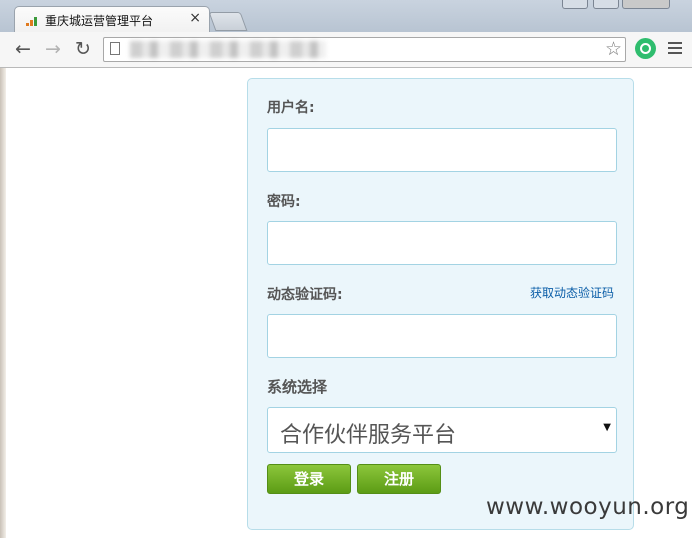 Image resolution: width=692 pixels, height=538 pixels. I want to click on browser-toolbar: ← → ↻ ☆, so click(346, 50).